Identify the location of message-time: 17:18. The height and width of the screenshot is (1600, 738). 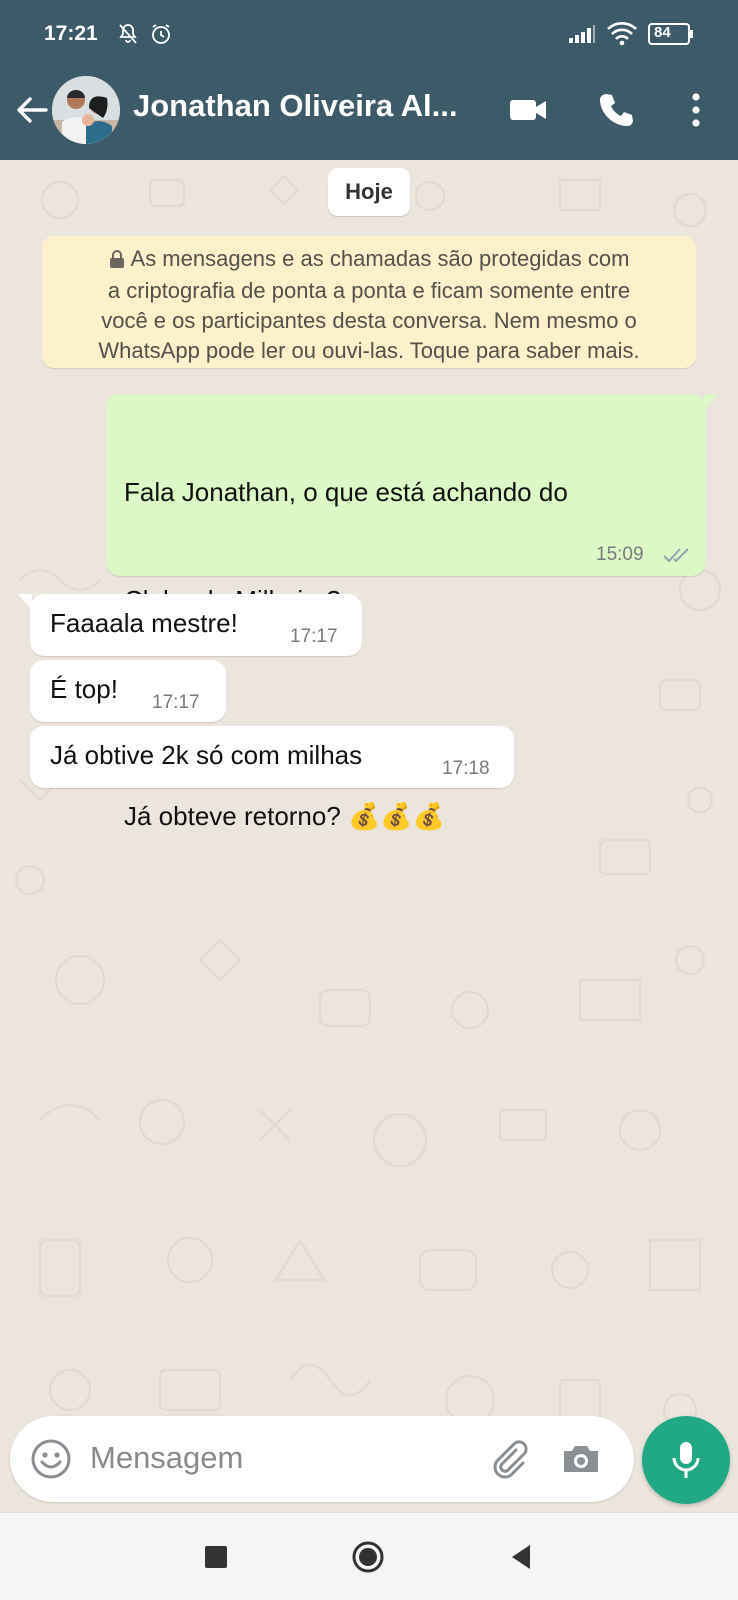
(466, 768).